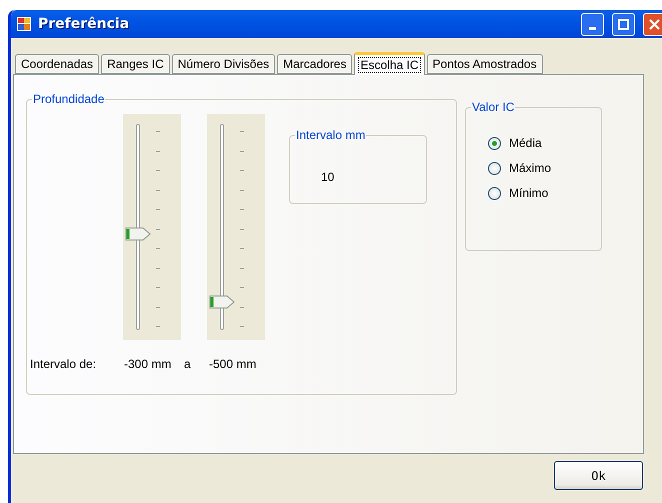  I want to click on maximize-icon, so click(623, 24).